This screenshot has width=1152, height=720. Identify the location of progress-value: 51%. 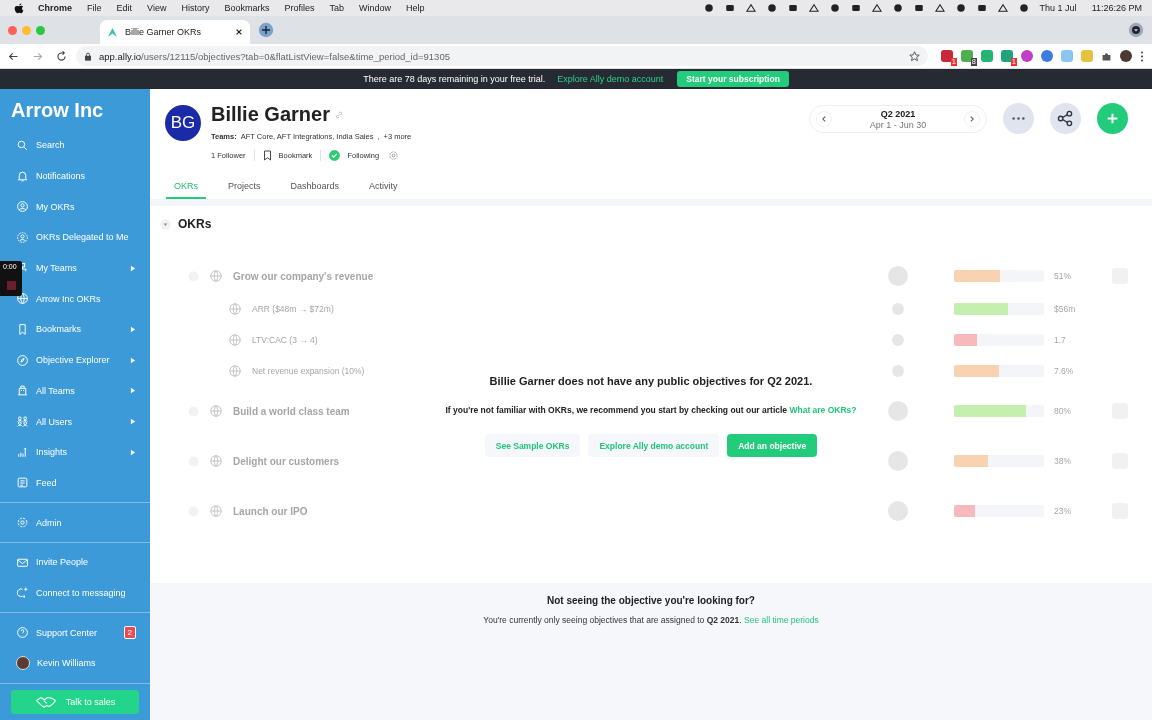
(1063, 276).